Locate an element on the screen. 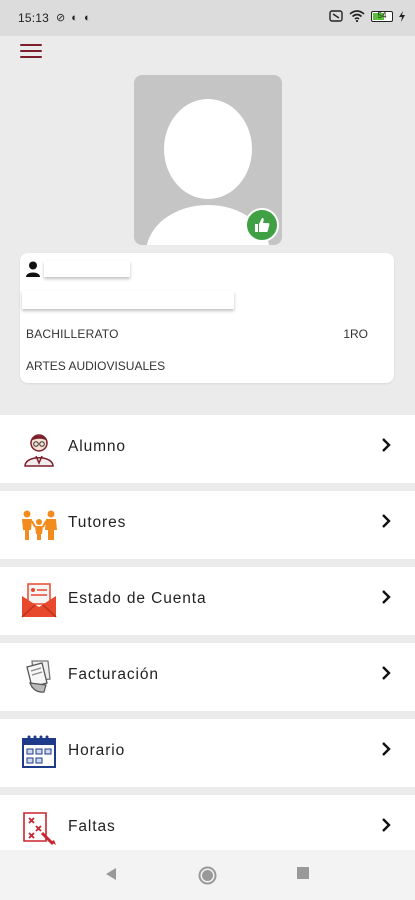 The height and width of the screenshot is (900, 415). envelope-statement-icon is located at coordinates (39, 600).